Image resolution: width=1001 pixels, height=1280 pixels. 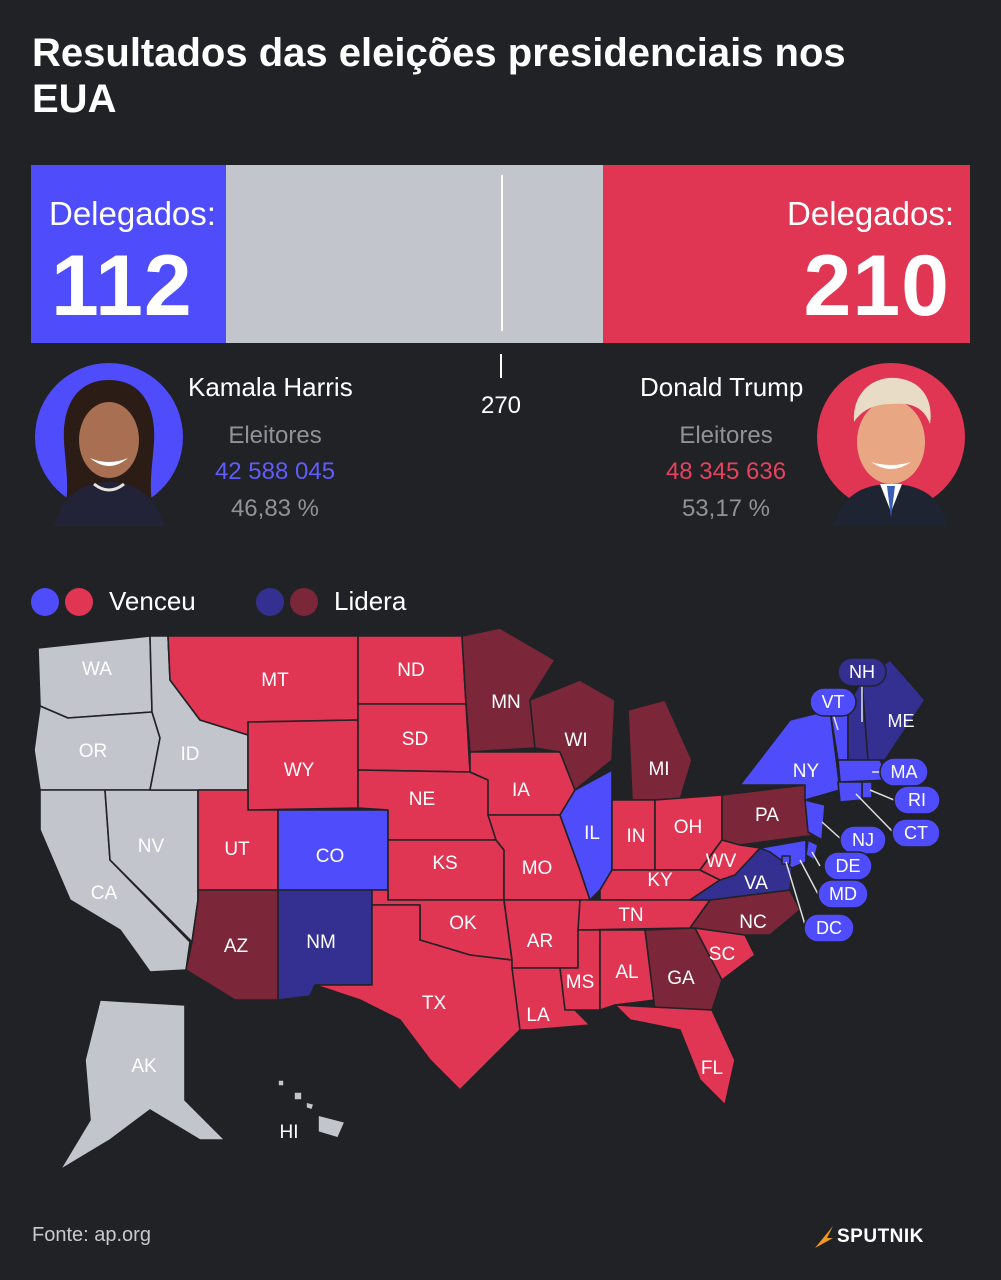 I want to click on label-VA: VA, so click(x=756, y=883).